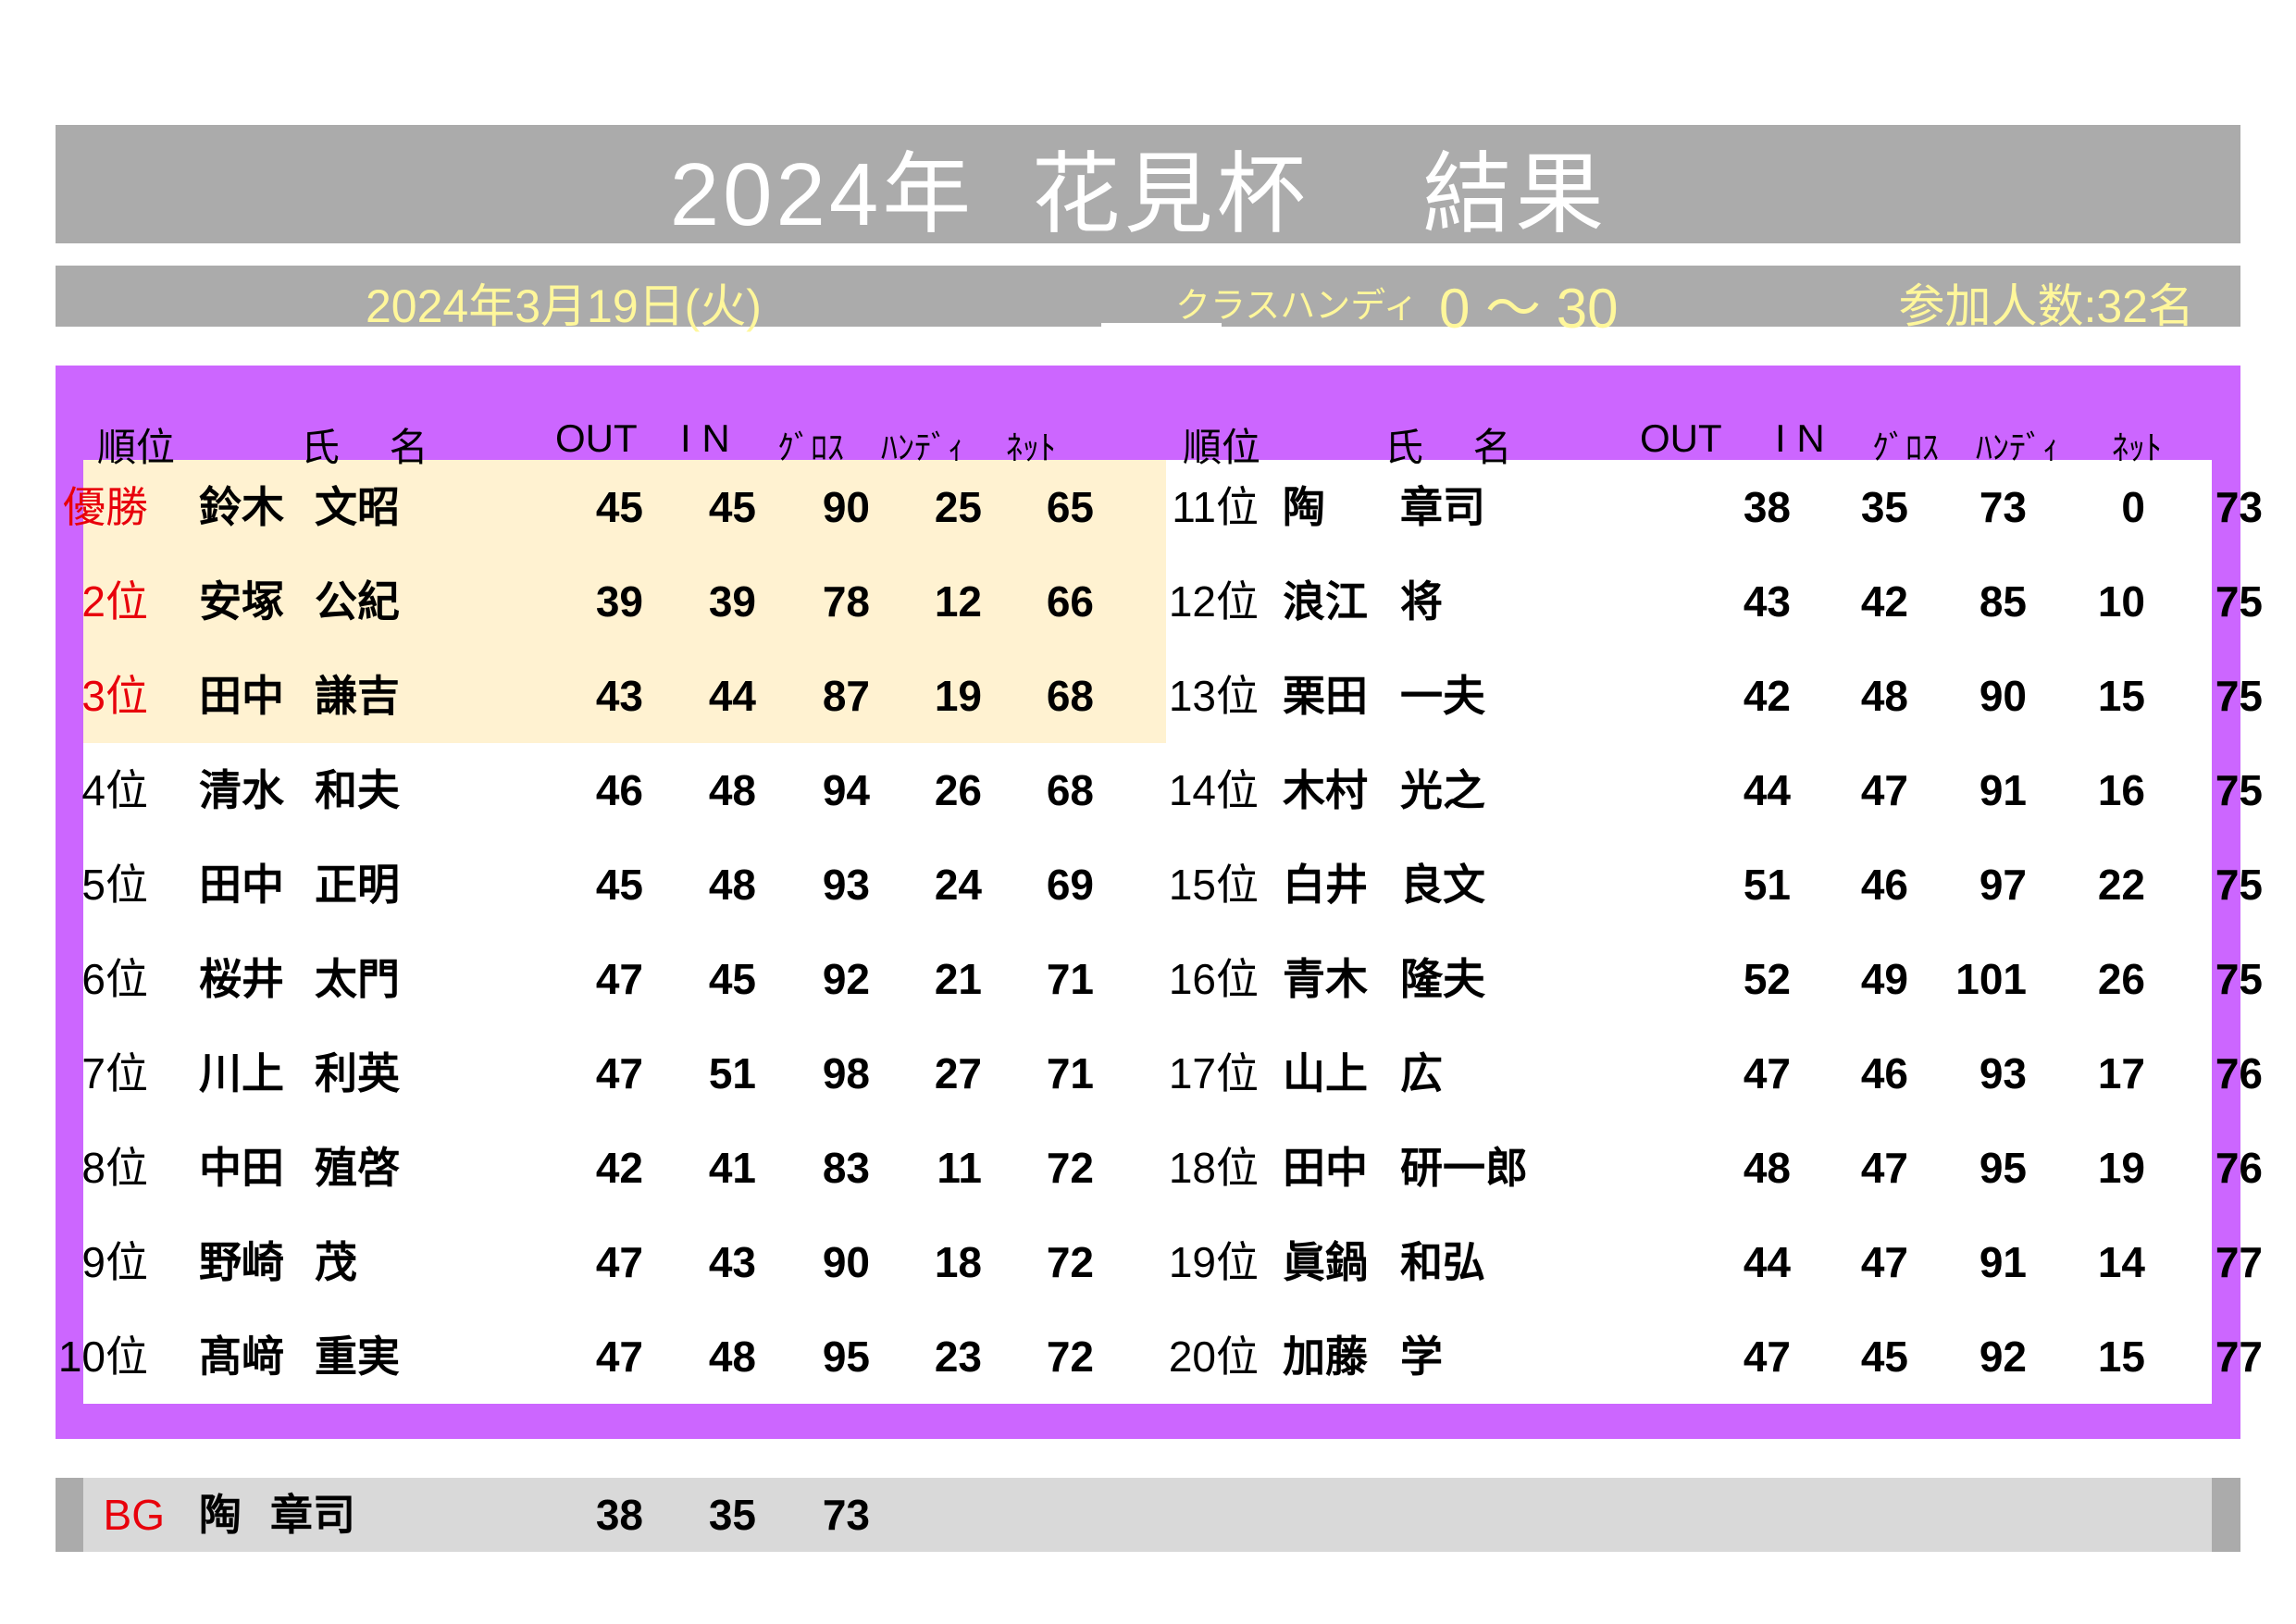 This screenshot has height=1624, width=2296. What do you see at coordinates (1161, 326) in the screenshot?
I see `subheader-divider` at bounding box center [1161, 326].